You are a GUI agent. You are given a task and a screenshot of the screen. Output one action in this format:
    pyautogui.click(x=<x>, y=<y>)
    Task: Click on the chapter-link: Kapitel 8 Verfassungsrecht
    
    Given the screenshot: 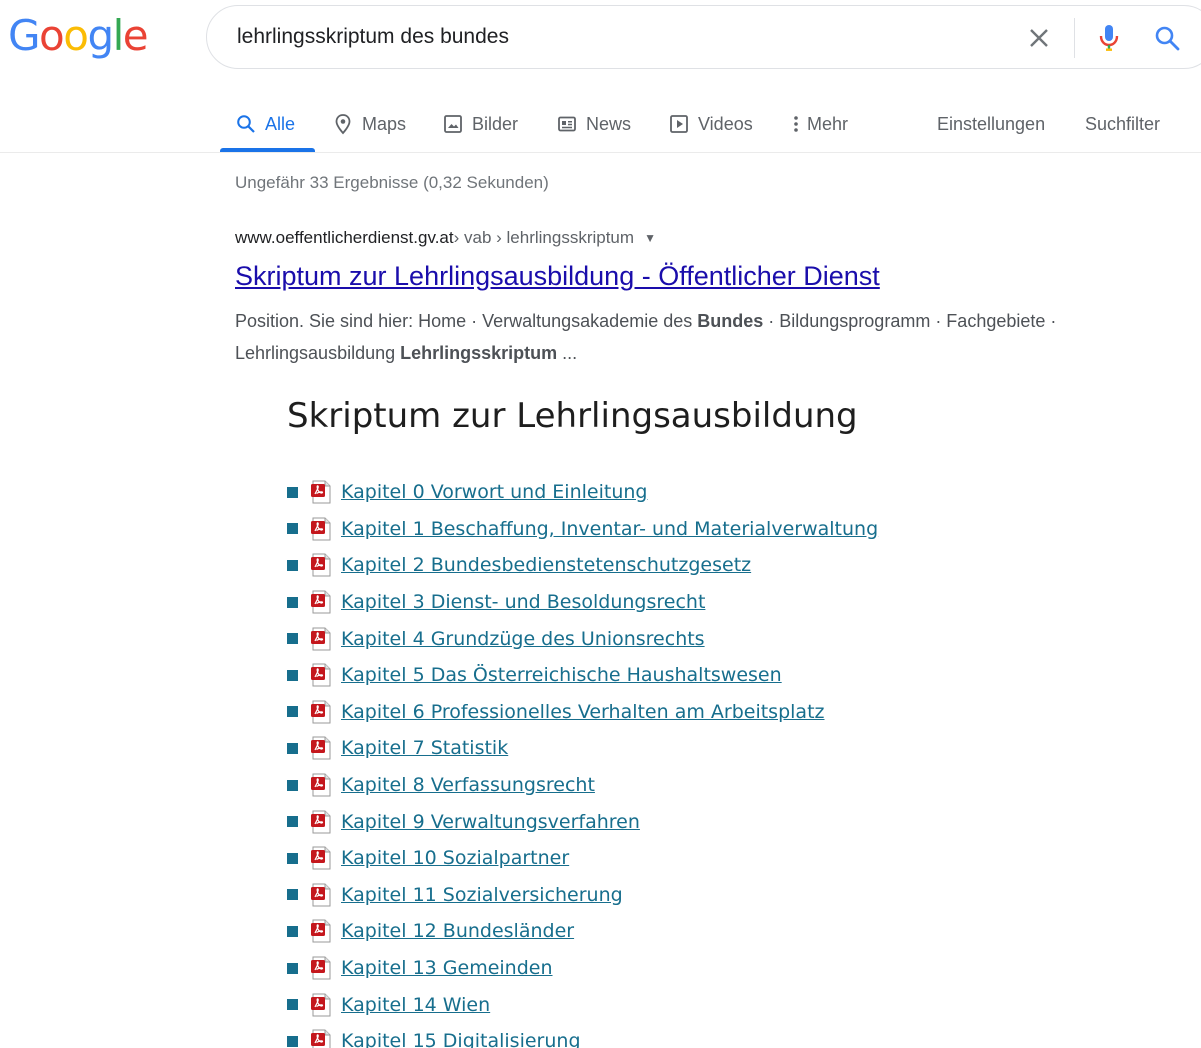 What is the action you would take?
    pyautogui.click(x=468, y=785)
    